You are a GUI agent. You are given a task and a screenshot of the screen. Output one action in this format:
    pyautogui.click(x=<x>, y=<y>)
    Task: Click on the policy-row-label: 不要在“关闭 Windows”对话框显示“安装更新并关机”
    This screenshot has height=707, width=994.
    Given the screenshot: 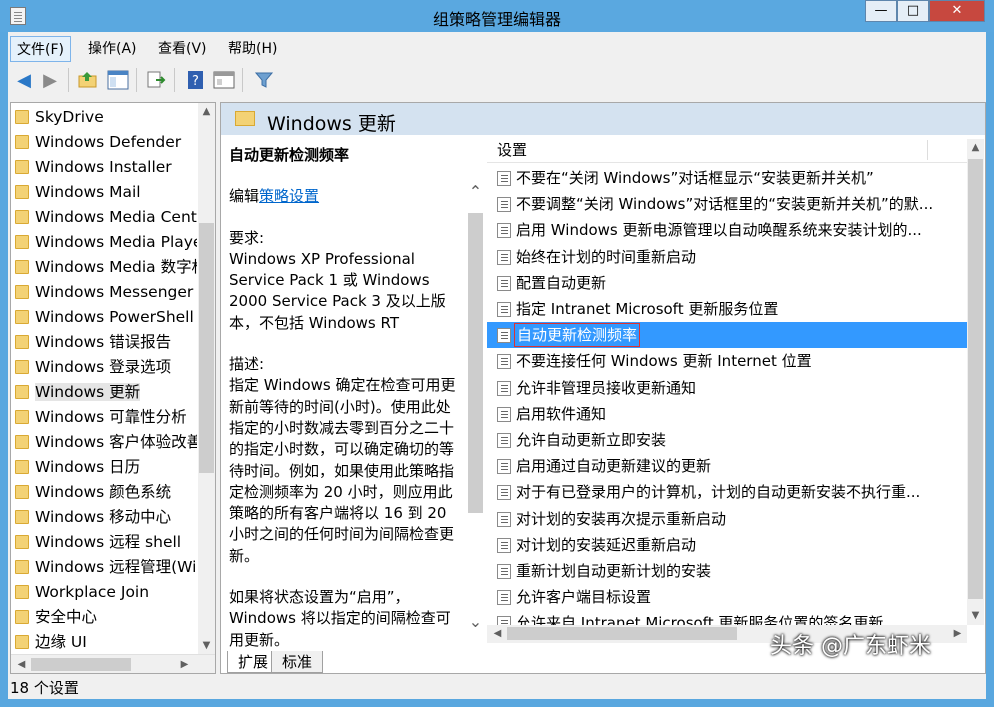 What is the action you would take?
    pyautogui.click(x=695, y=178)
    